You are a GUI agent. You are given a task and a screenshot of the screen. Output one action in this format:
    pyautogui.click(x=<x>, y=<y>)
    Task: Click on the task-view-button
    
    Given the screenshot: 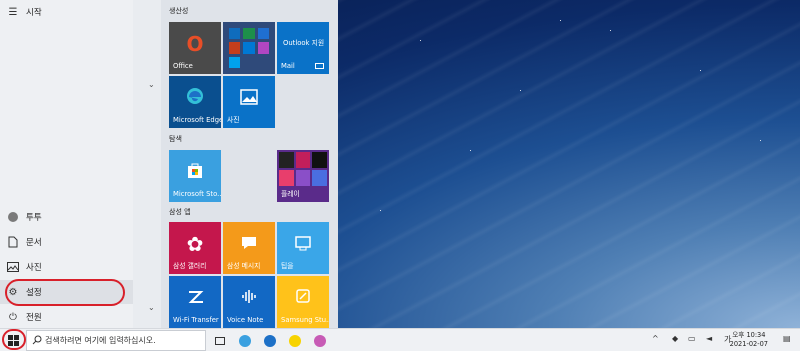 What is the action you would take?
    pyautogui.click(x=220, y=340)
    